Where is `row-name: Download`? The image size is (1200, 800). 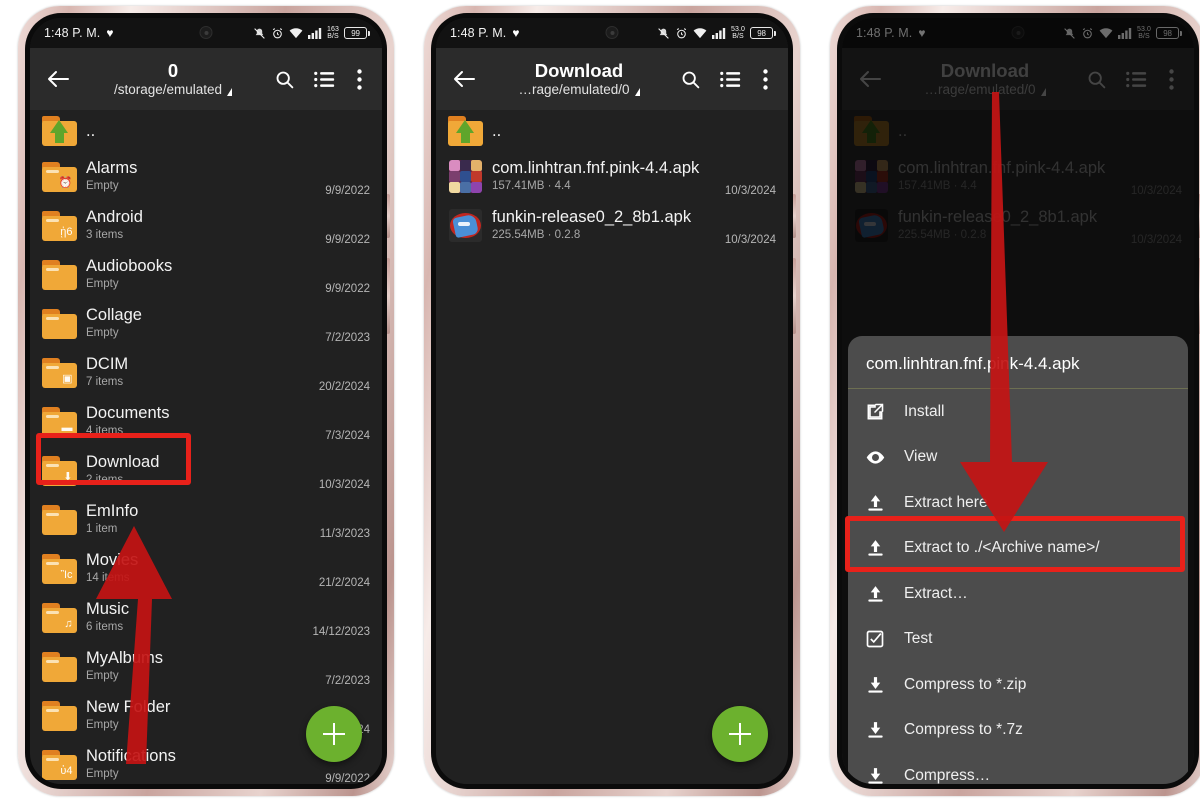 row-name: Download is located at coordinates (123, 462).